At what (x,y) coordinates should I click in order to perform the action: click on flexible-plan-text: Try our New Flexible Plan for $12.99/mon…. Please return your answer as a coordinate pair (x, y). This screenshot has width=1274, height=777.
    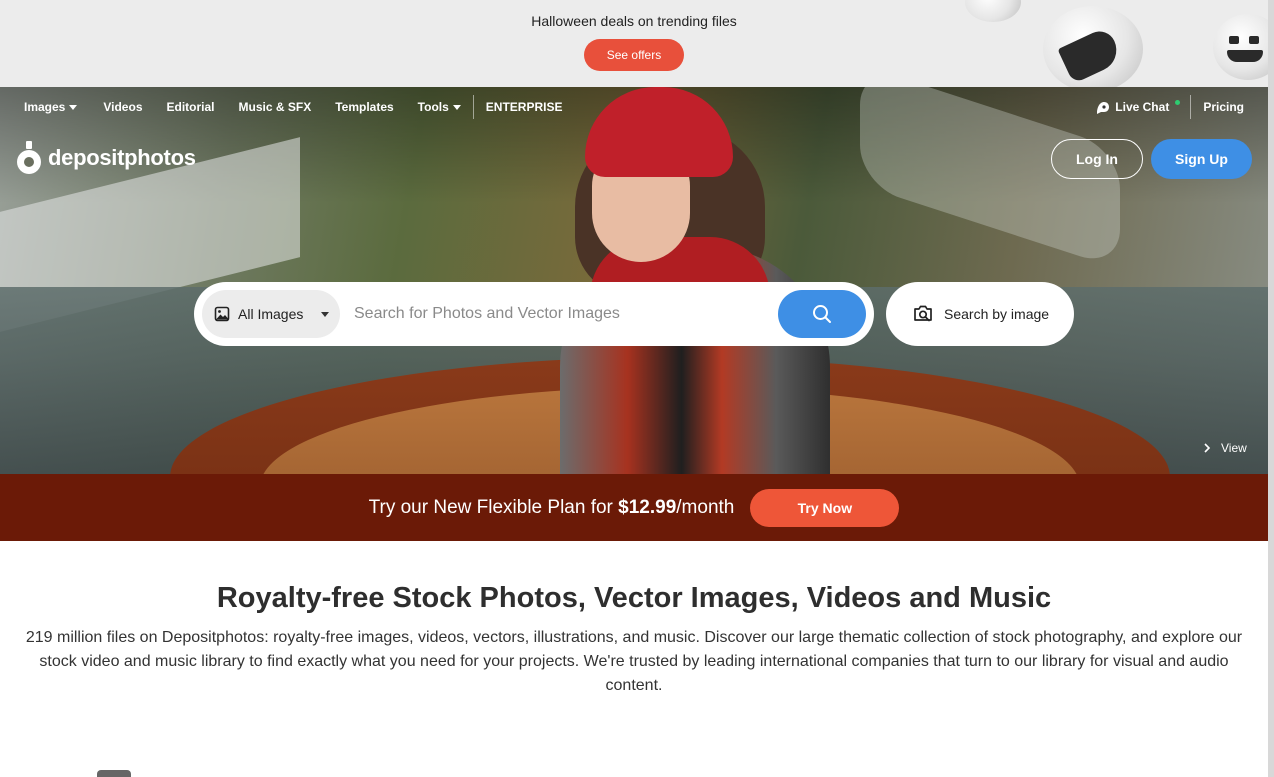
    Looking at the image, I should click on (551, 507).